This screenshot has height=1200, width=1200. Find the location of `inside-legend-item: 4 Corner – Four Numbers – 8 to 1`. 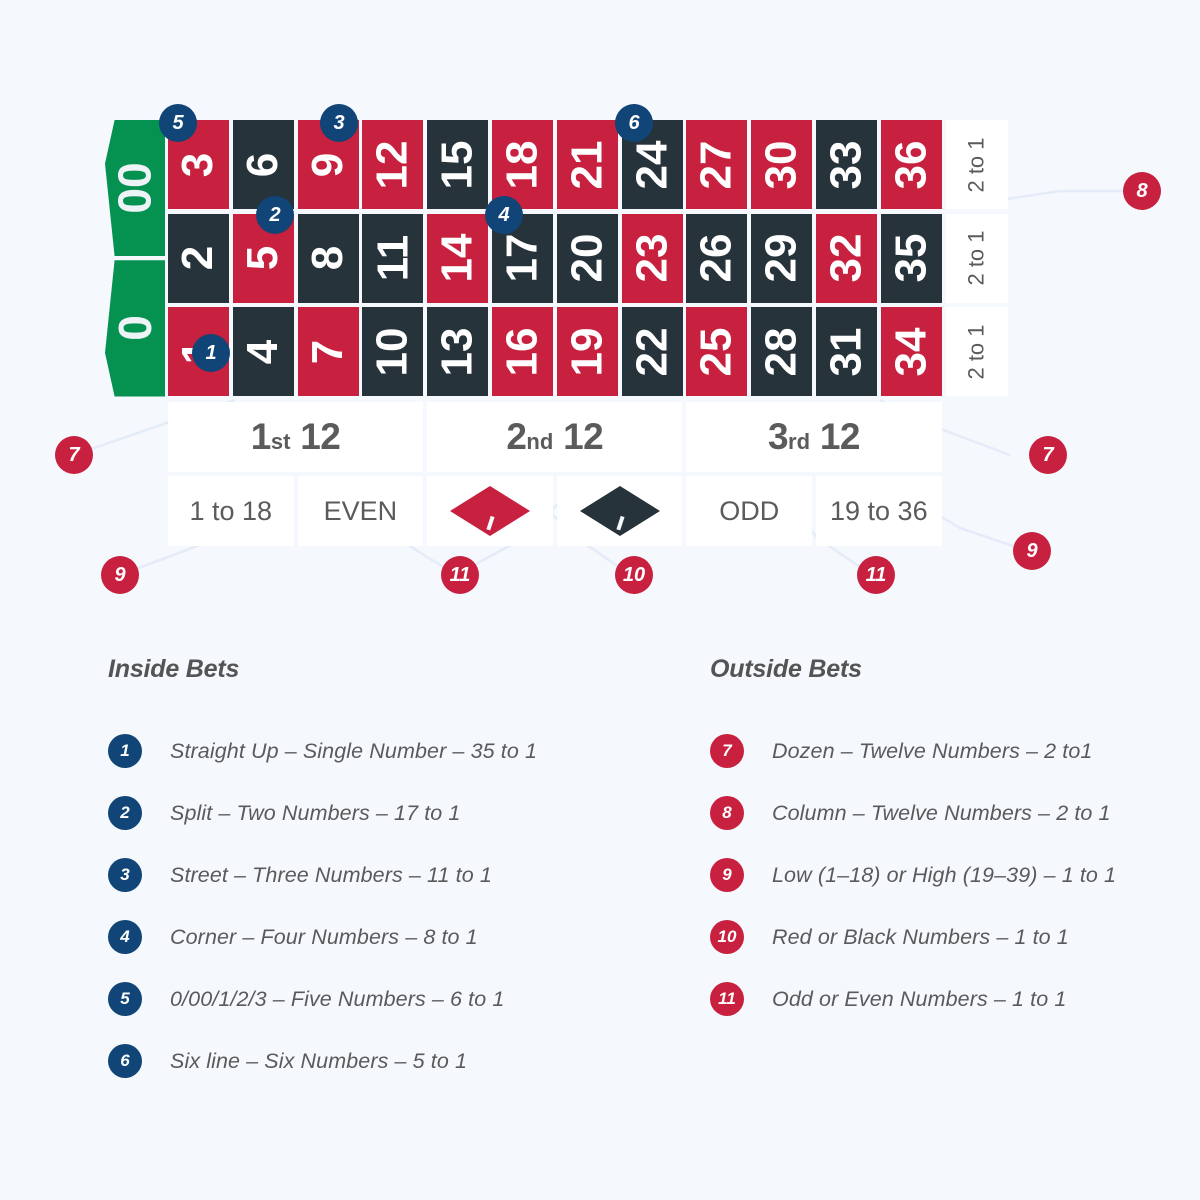

inside-legend-item: 4 Corner – Four Numbers – 8 to 1 is located at coordinates (322, 937).